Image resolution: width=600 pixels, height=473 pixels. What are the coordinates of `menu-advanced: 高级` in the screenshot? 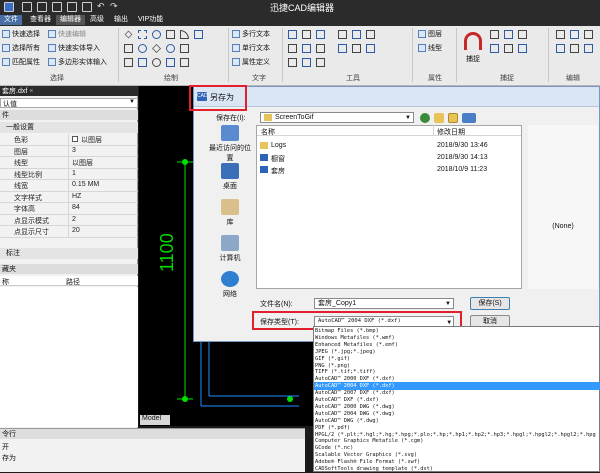 It's located at (97, 20).